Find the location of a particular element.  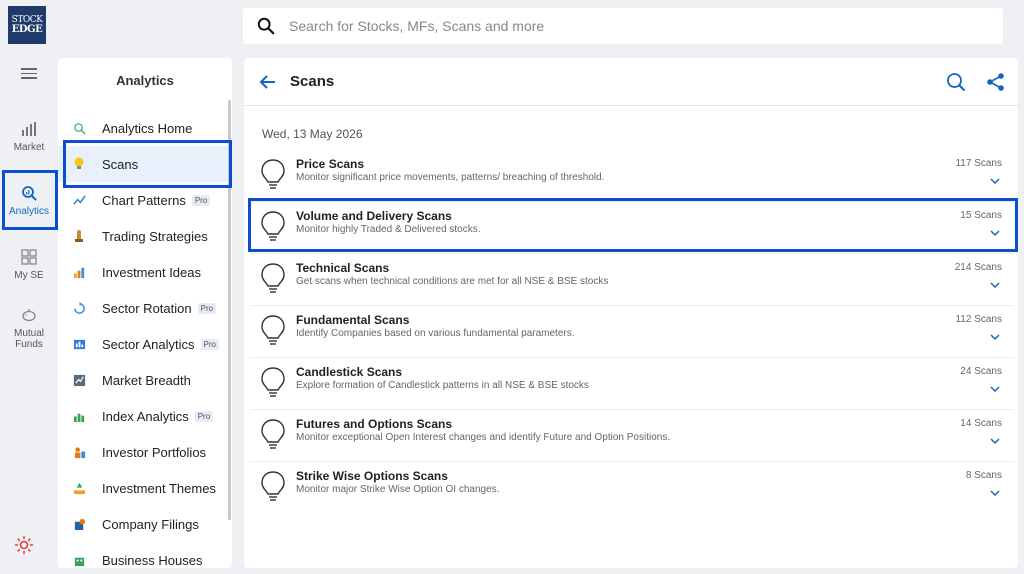

submenu-item-sector-rotation: Sector Rotation Pro is located at coordinates (143, 308).